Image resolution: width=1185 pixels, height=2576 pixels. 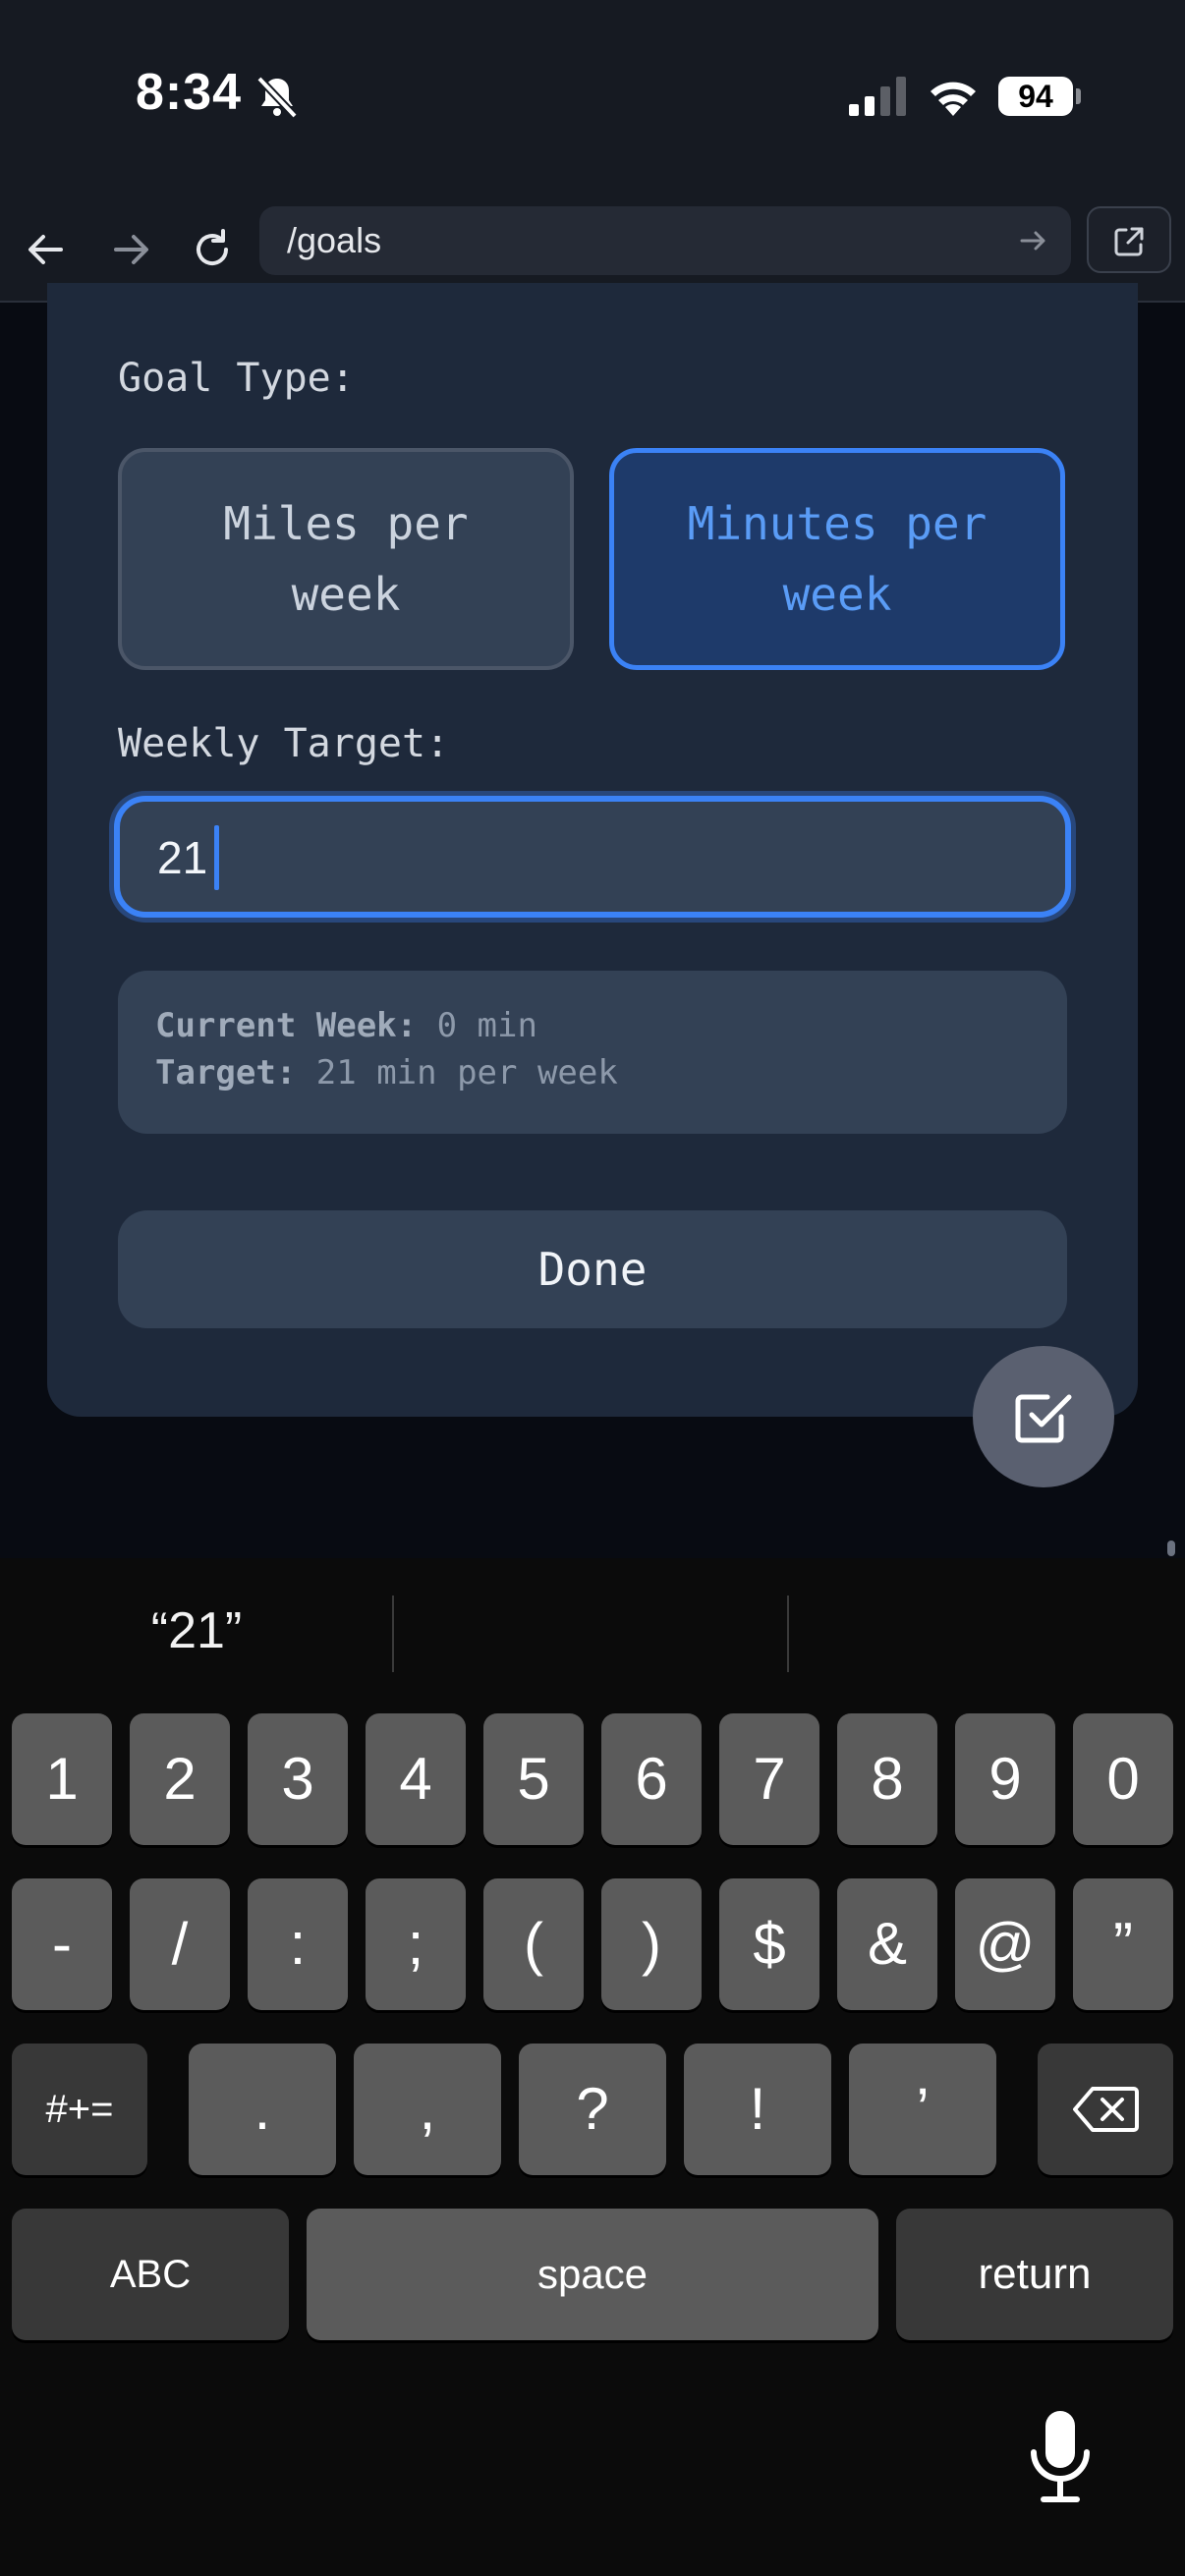 I want to click on punctuation-key: ?, so click(x=592, y=2109).